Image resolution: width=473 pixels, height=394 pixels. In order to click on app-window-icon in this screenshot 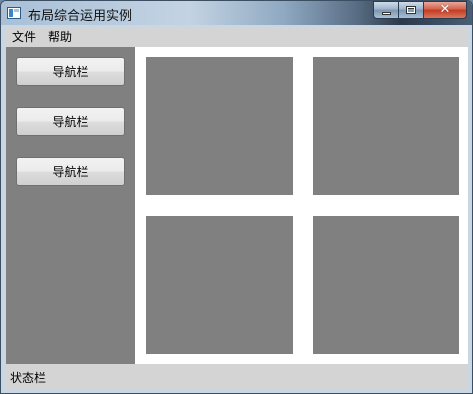, I will do `click(14, 13)`.